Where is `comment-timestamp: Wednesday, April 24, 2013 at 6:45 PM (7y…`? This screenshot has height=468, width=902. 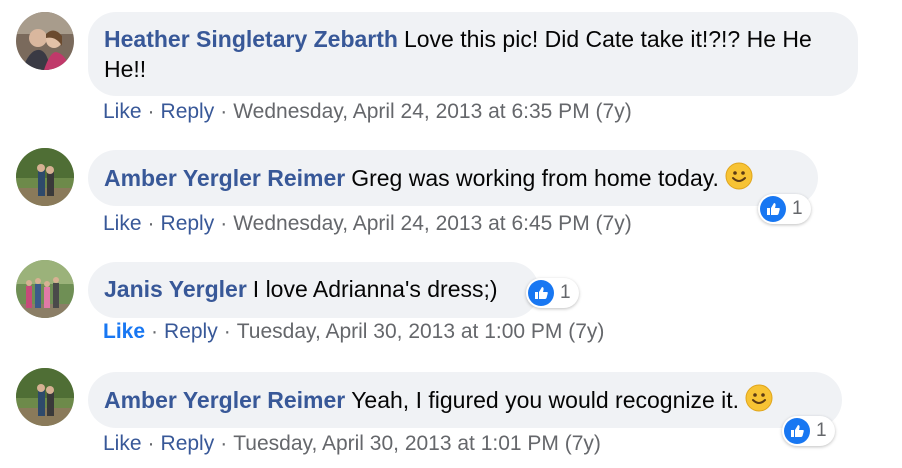 comment-timestamp: Wednesday, April 24, 2013 at 6:45 PM (7y… is located at coordinates (432, 223).